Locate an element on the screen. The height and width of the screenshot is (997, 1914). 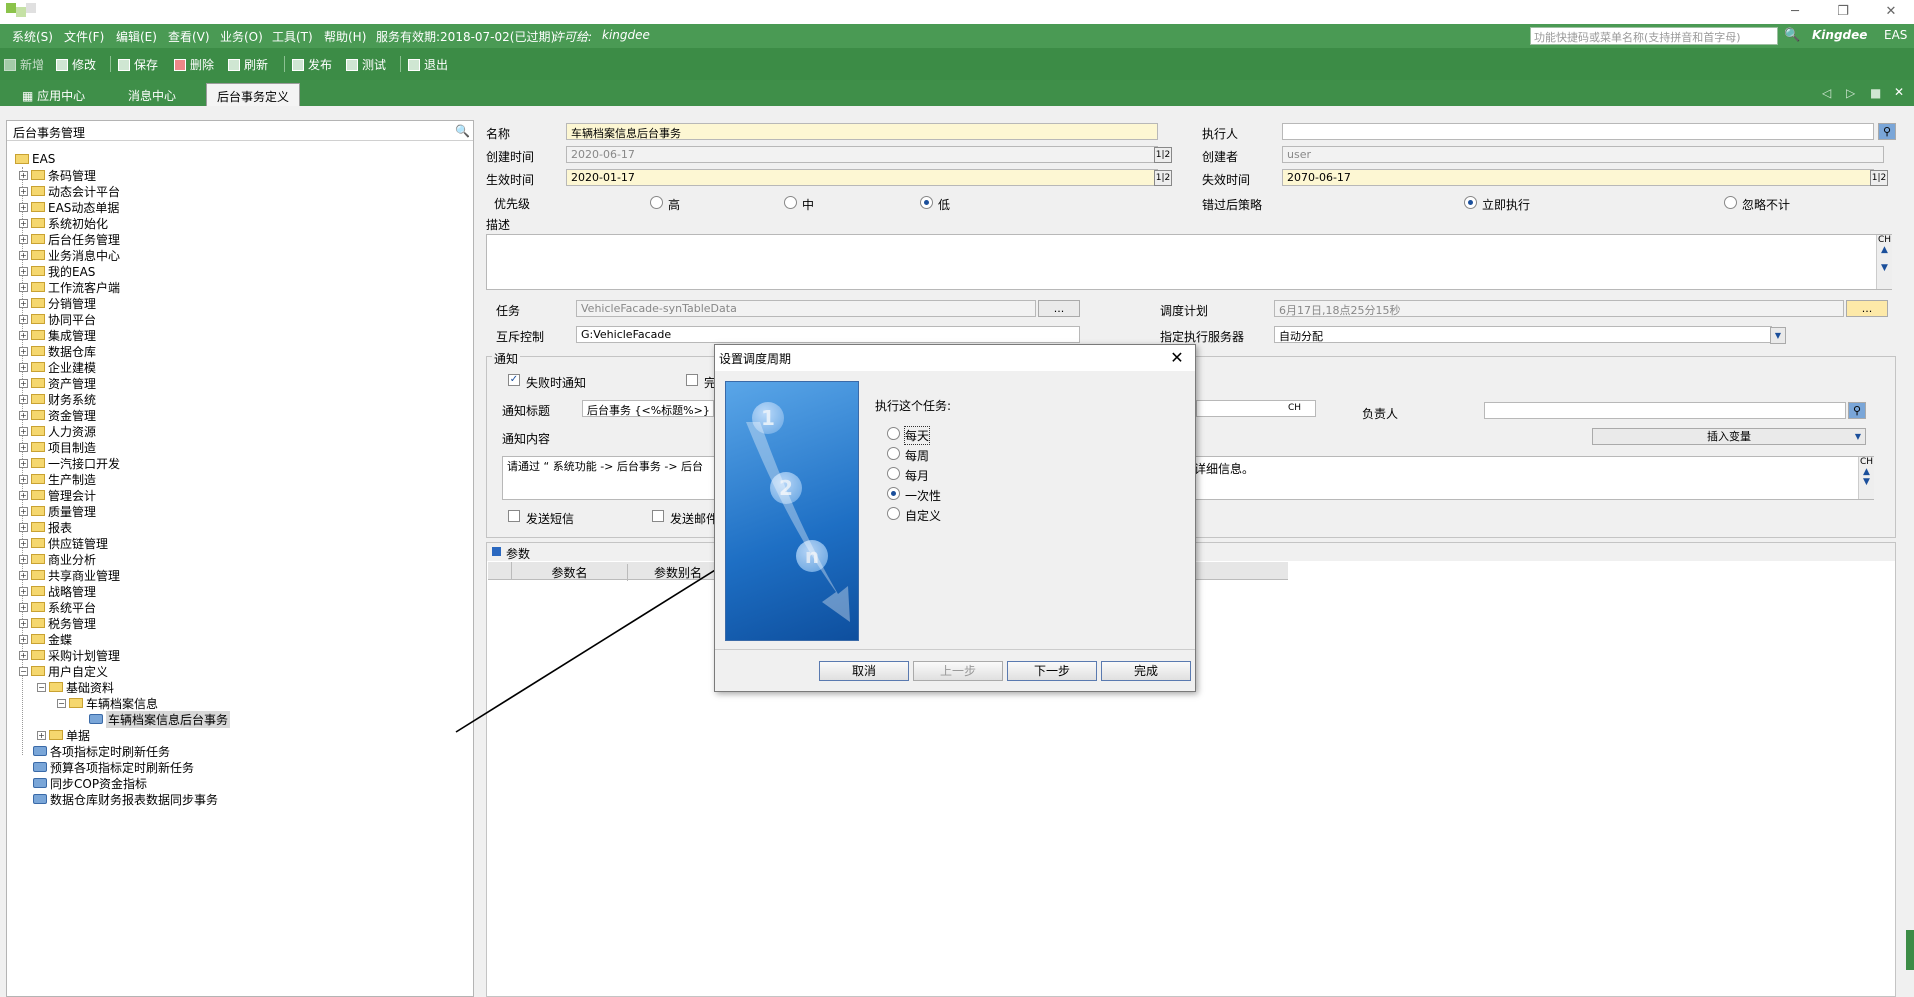
menu-edit: 编辑(E) is located at coordinates (136, 36).